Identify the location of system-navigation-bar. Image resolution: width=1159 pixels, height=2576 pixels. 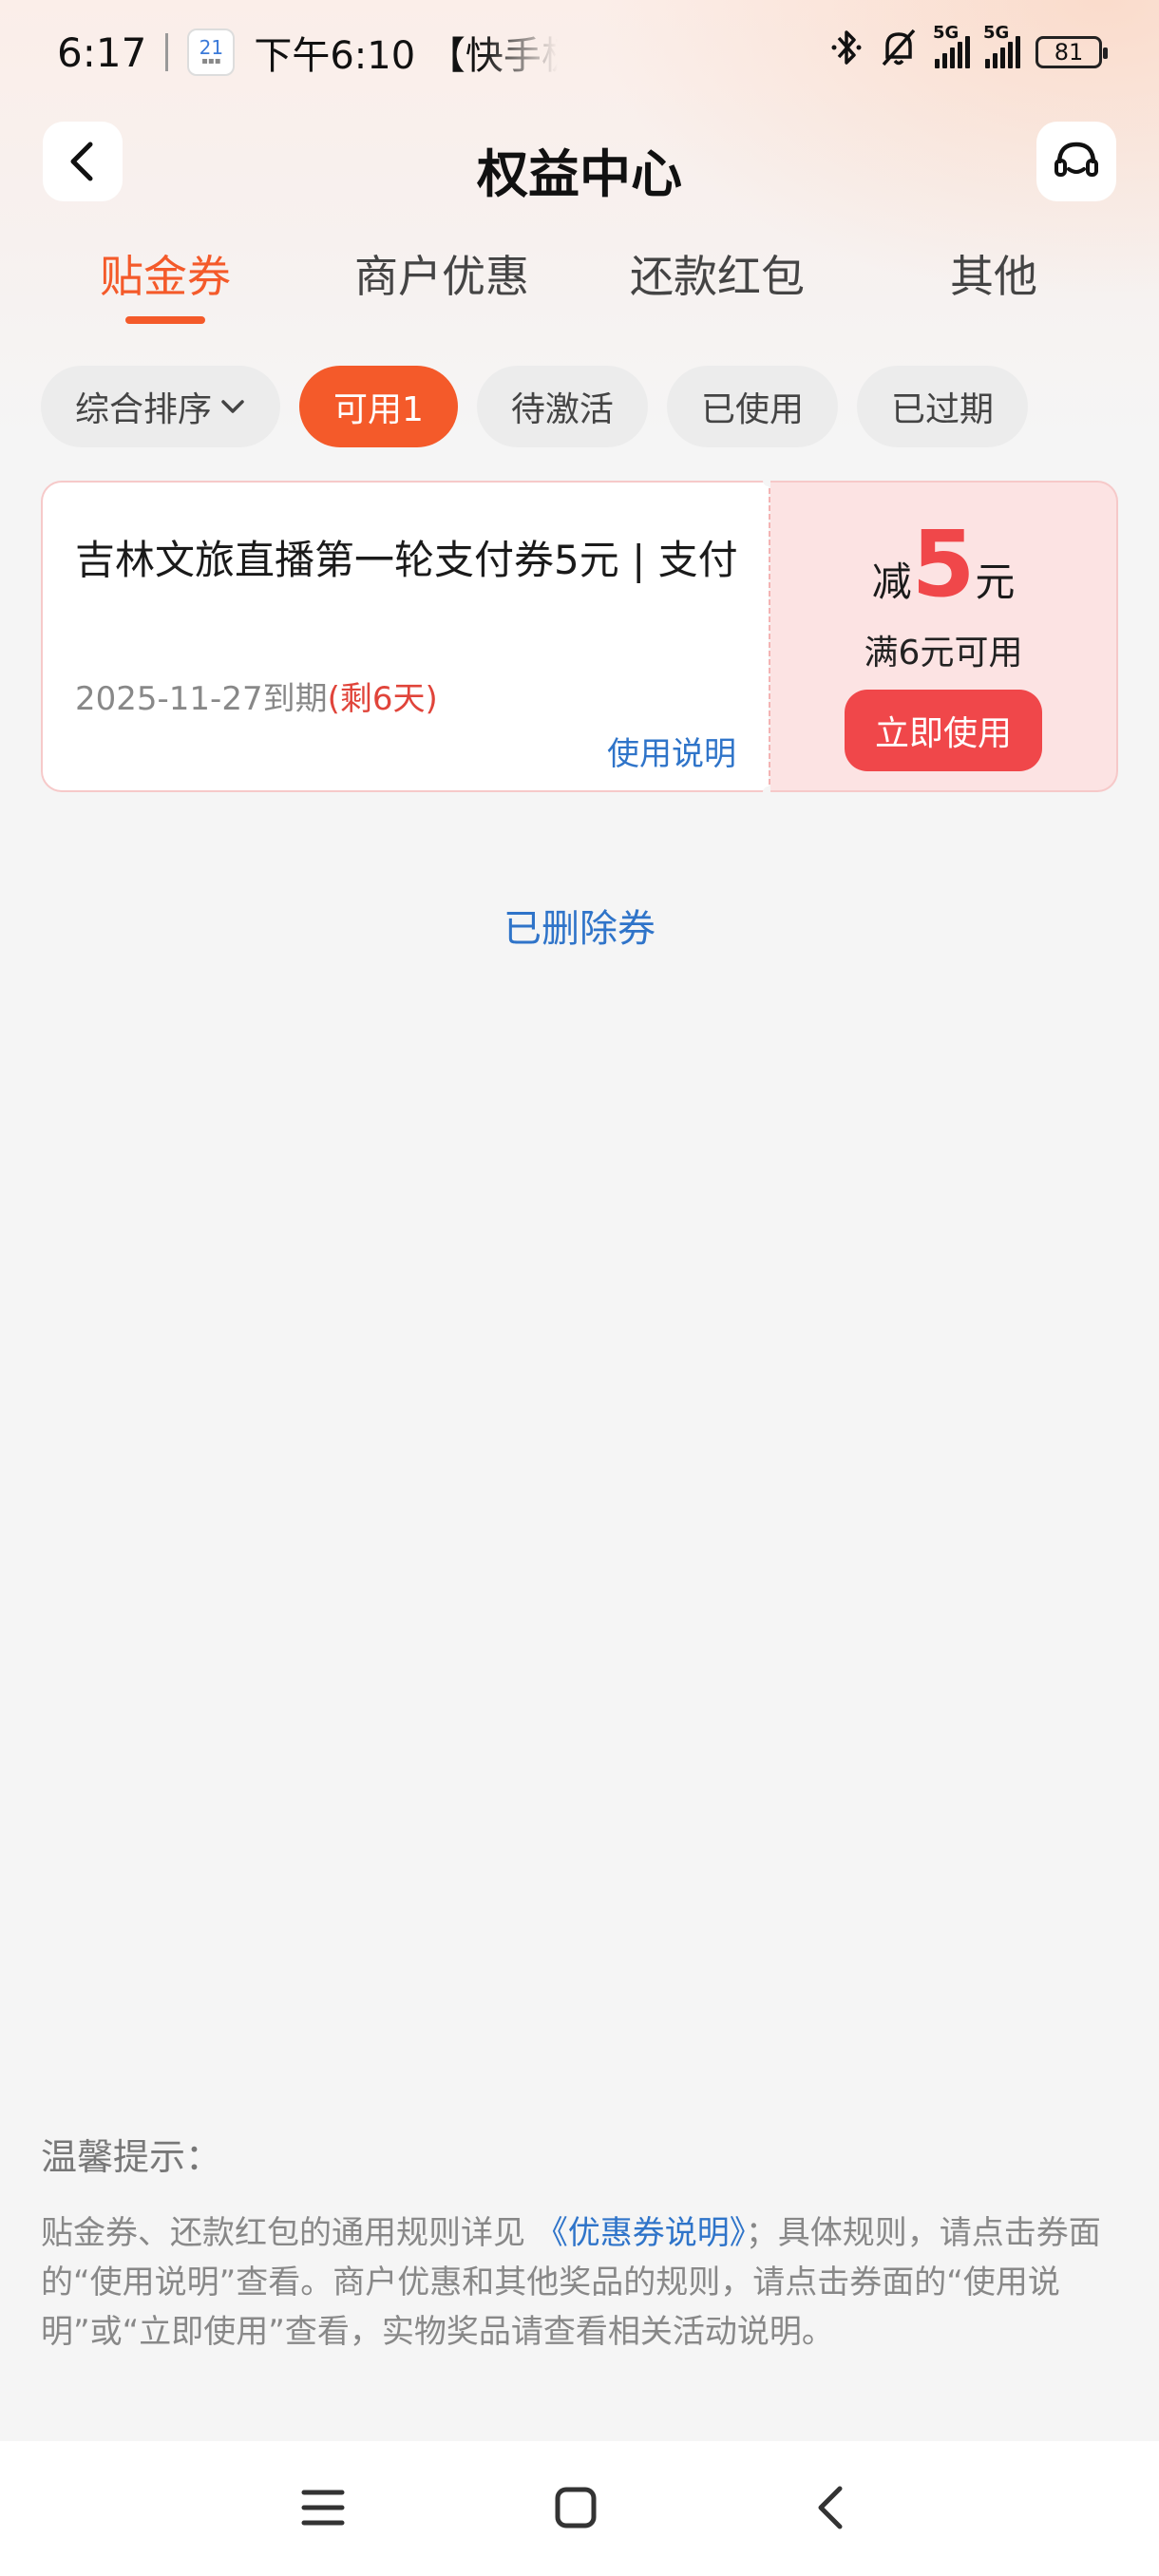
(579, 2508).